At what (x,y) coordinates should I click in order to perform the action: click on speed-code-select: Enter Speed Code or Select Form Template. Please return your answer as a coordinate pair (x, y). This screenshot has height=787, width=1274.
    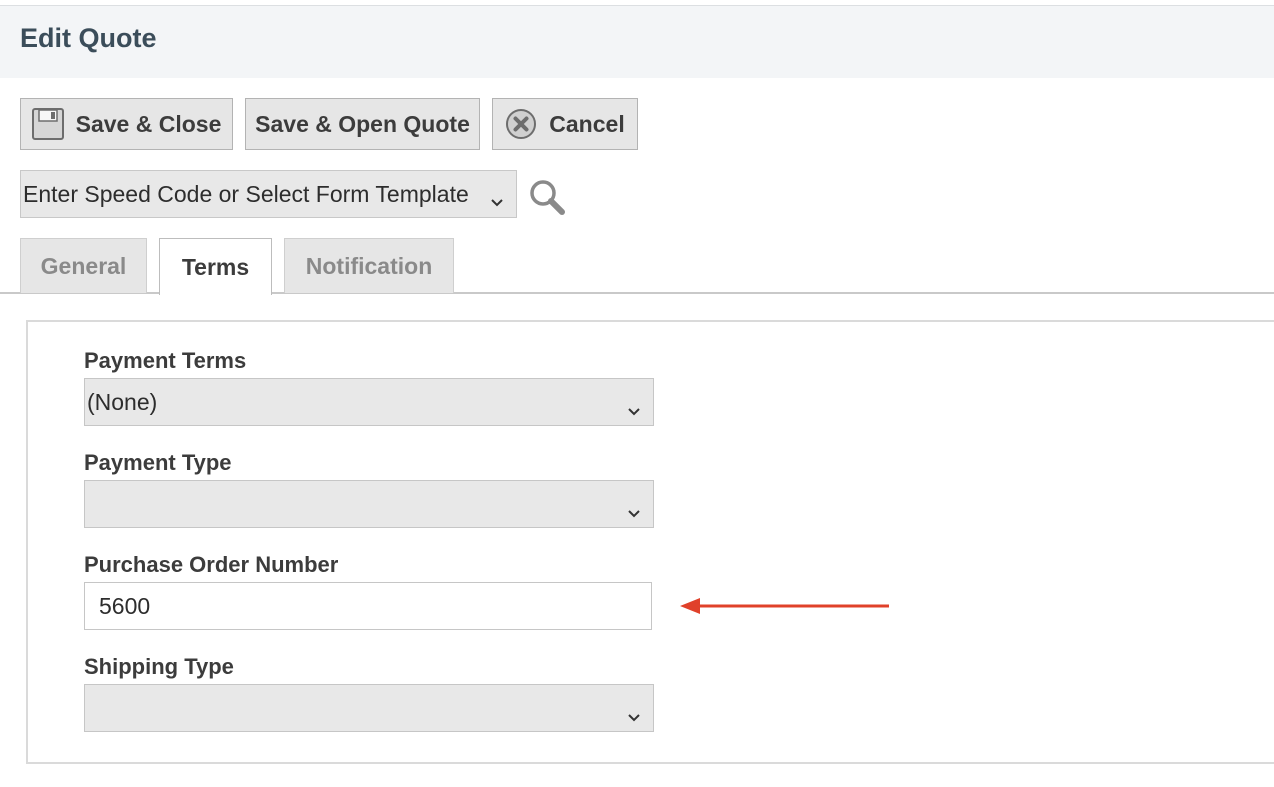
    Looking at the image, I should click on (268, 194).